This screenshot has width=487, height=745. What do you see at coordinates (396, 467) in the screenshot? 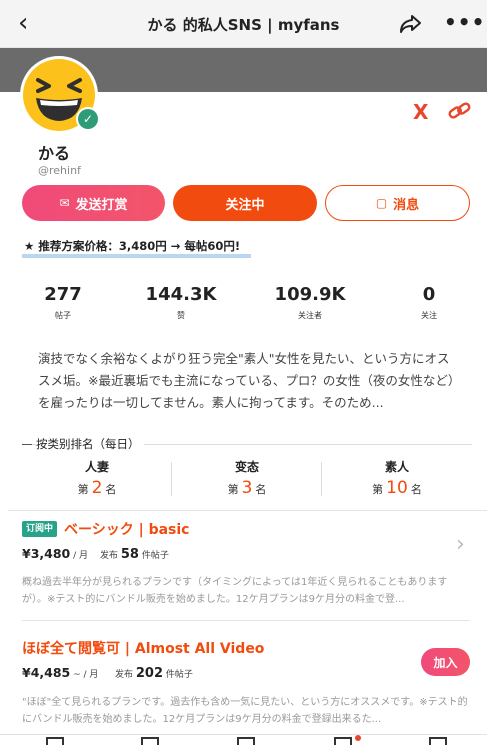
I see `rank-category: 素人` at bounding box center [396, 467].